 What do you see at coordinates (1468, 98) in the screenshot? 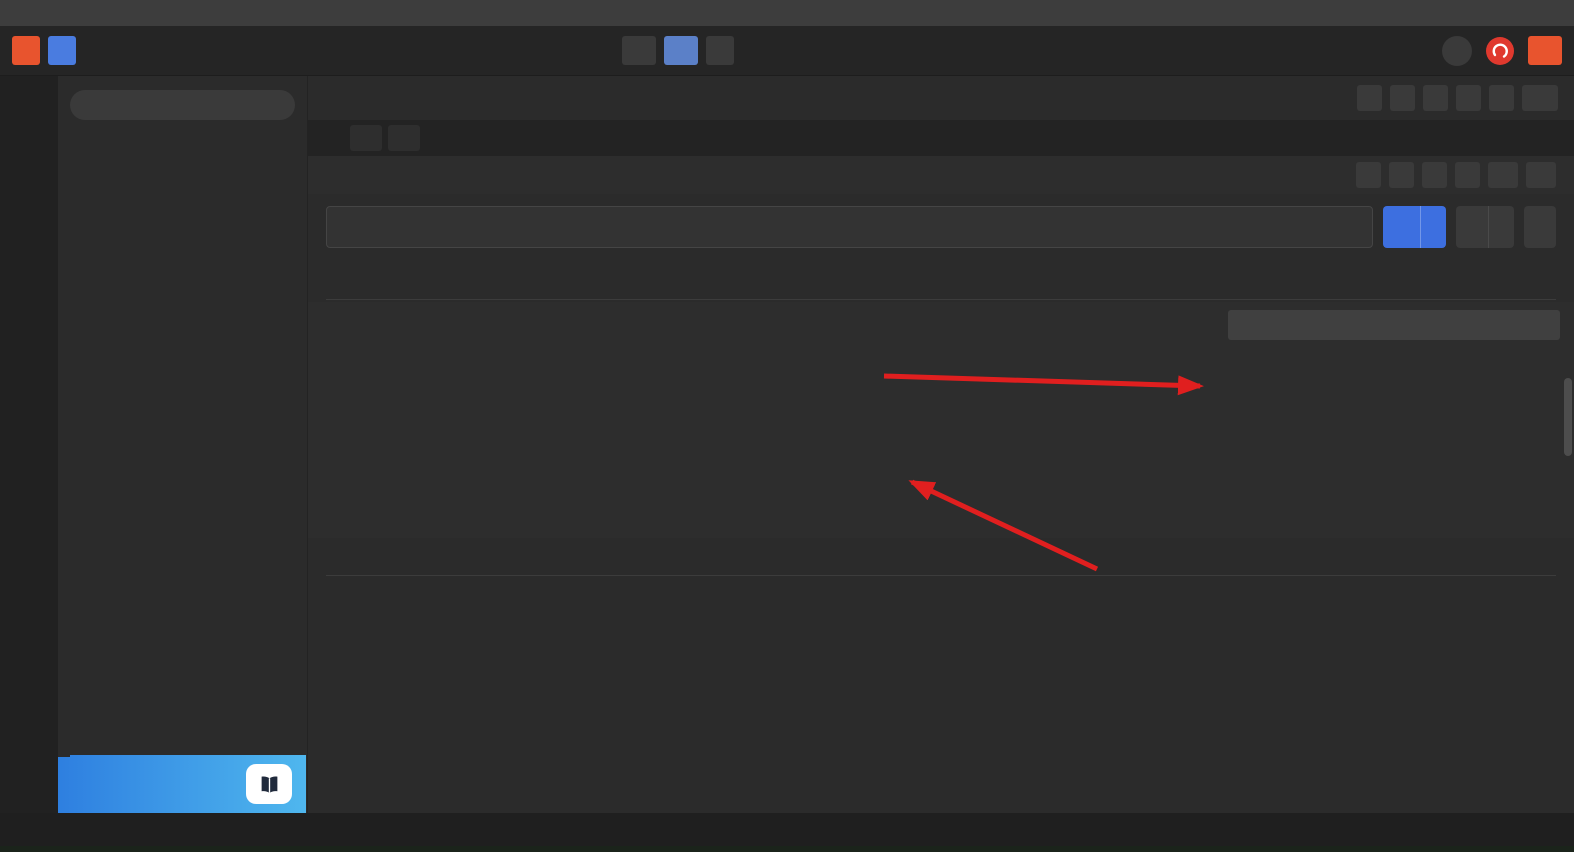
I see `param-library-button` at bounding box center [1468, 98].